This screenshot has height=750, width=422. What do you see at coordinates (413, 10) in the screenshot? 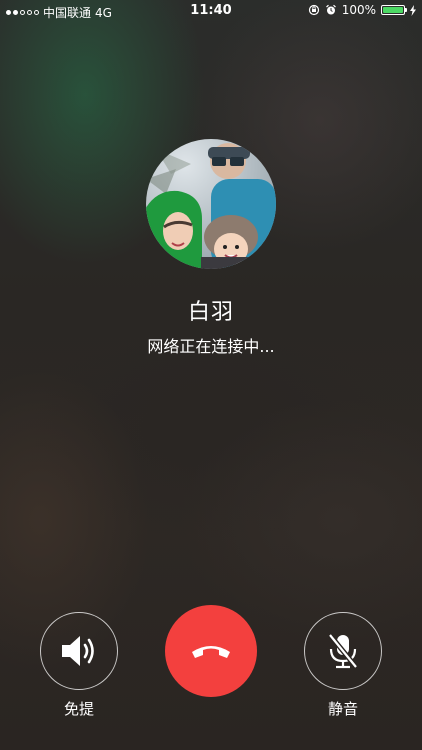
I see `charging-icon` at bounding box center [413, 10].